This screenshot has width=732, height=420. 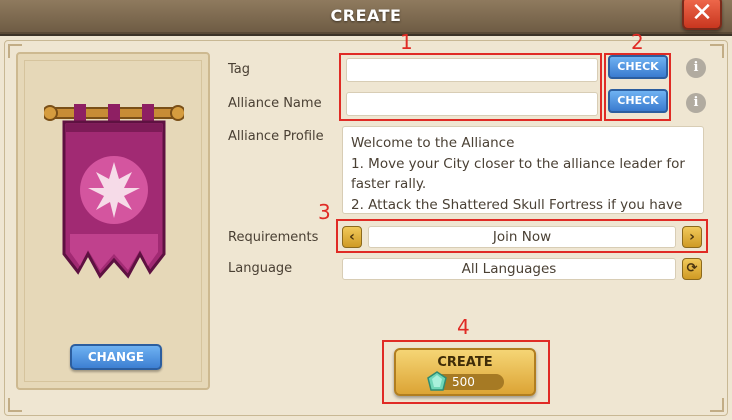 What do you see at coordinates (276, 136) in the screenshot?
I see `alliance-profile-label: Alliance Profile` at bounding box center [276, 136].